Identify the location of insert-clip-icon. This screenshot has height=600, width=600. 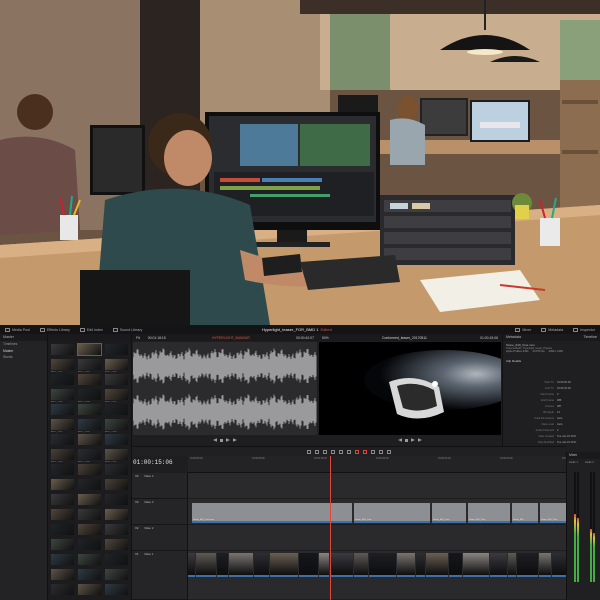
(333, 451).